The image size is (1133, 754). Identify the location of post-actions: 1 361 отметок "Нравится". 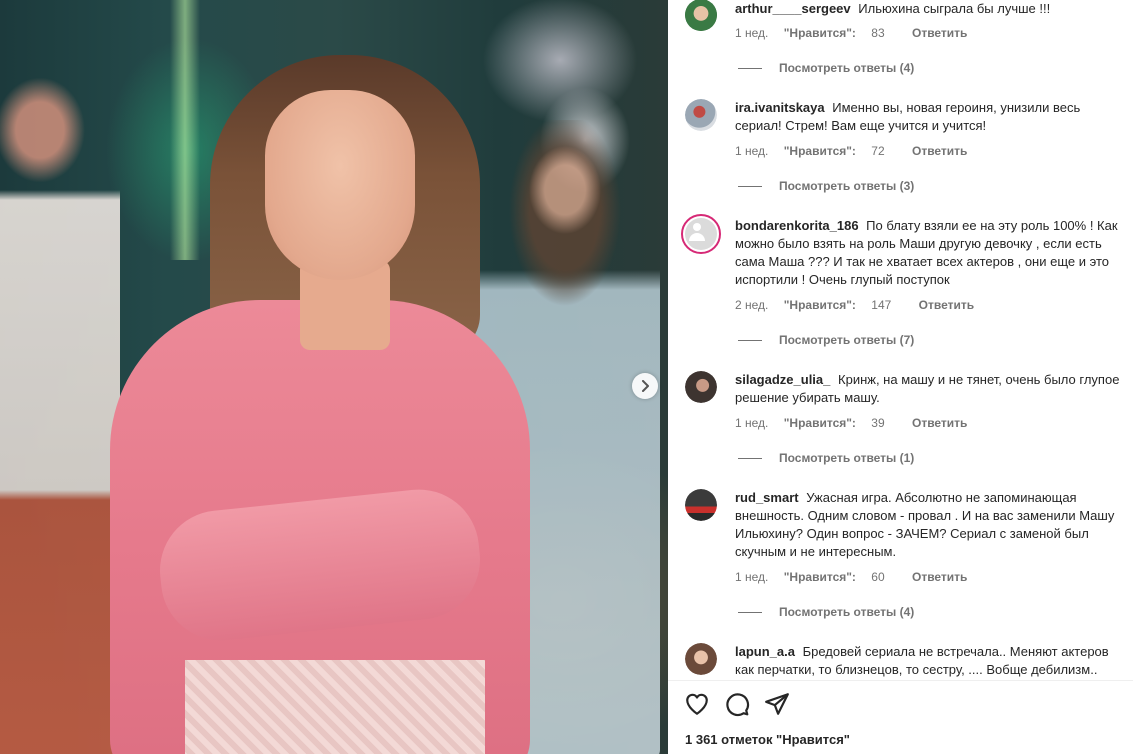
(900, 717).